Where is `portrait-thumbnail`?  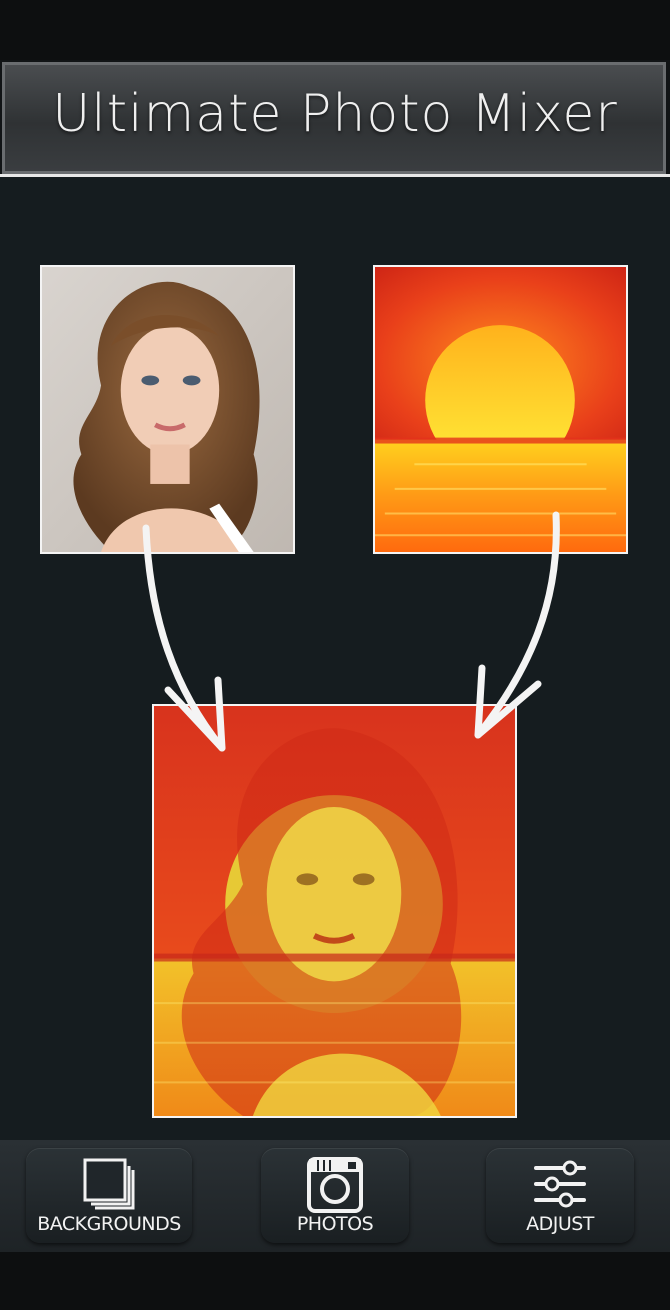
portrait-thumbnail is located at coordinates (167, 409).